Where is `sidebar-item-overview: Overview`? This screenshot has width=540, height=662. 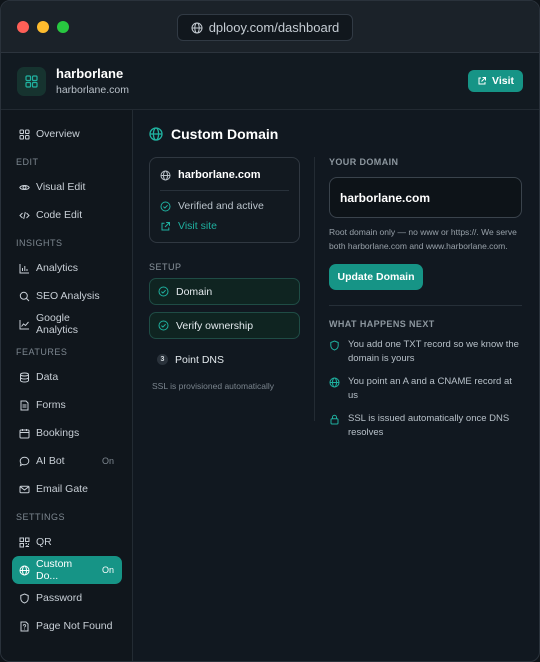
sidebar-item-overview: Overview is located at coordinates (61, 134).